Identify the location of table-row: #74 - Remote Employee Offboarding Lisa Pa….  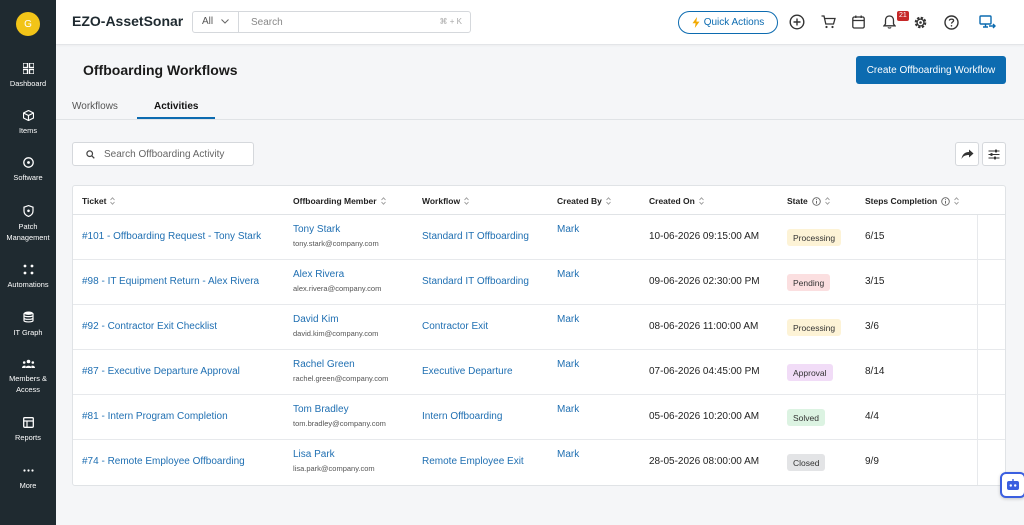
(539, 462).